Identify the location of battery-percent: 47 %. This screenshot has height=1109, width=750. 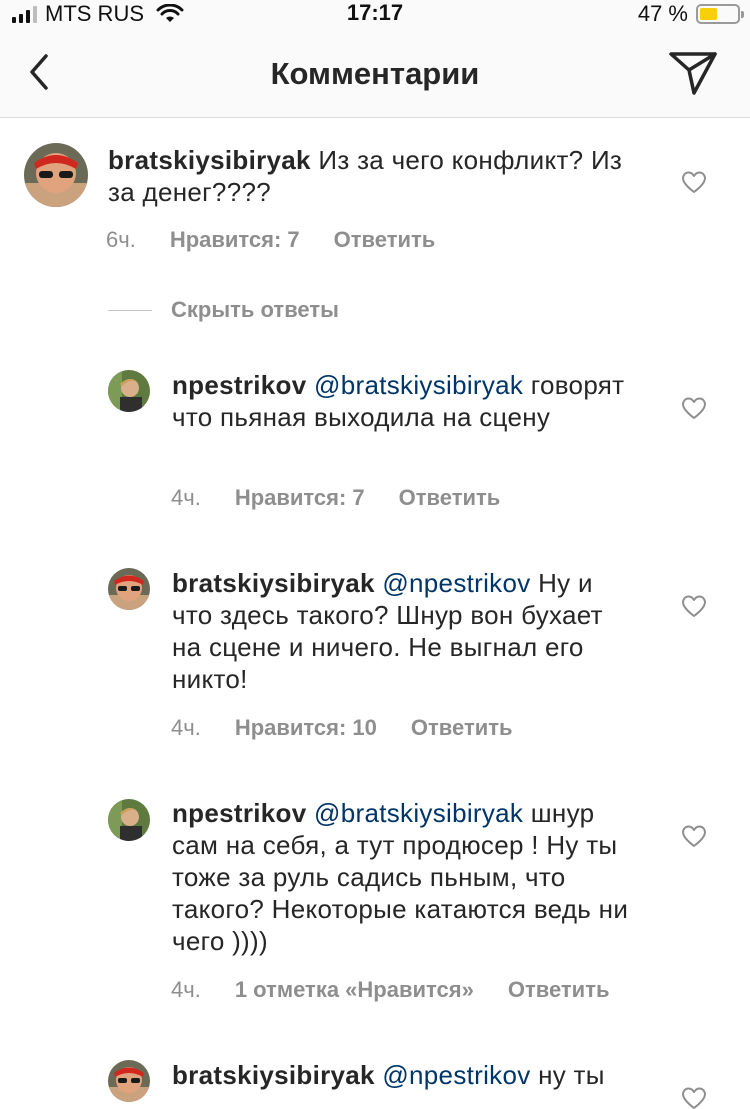
(662, 13).